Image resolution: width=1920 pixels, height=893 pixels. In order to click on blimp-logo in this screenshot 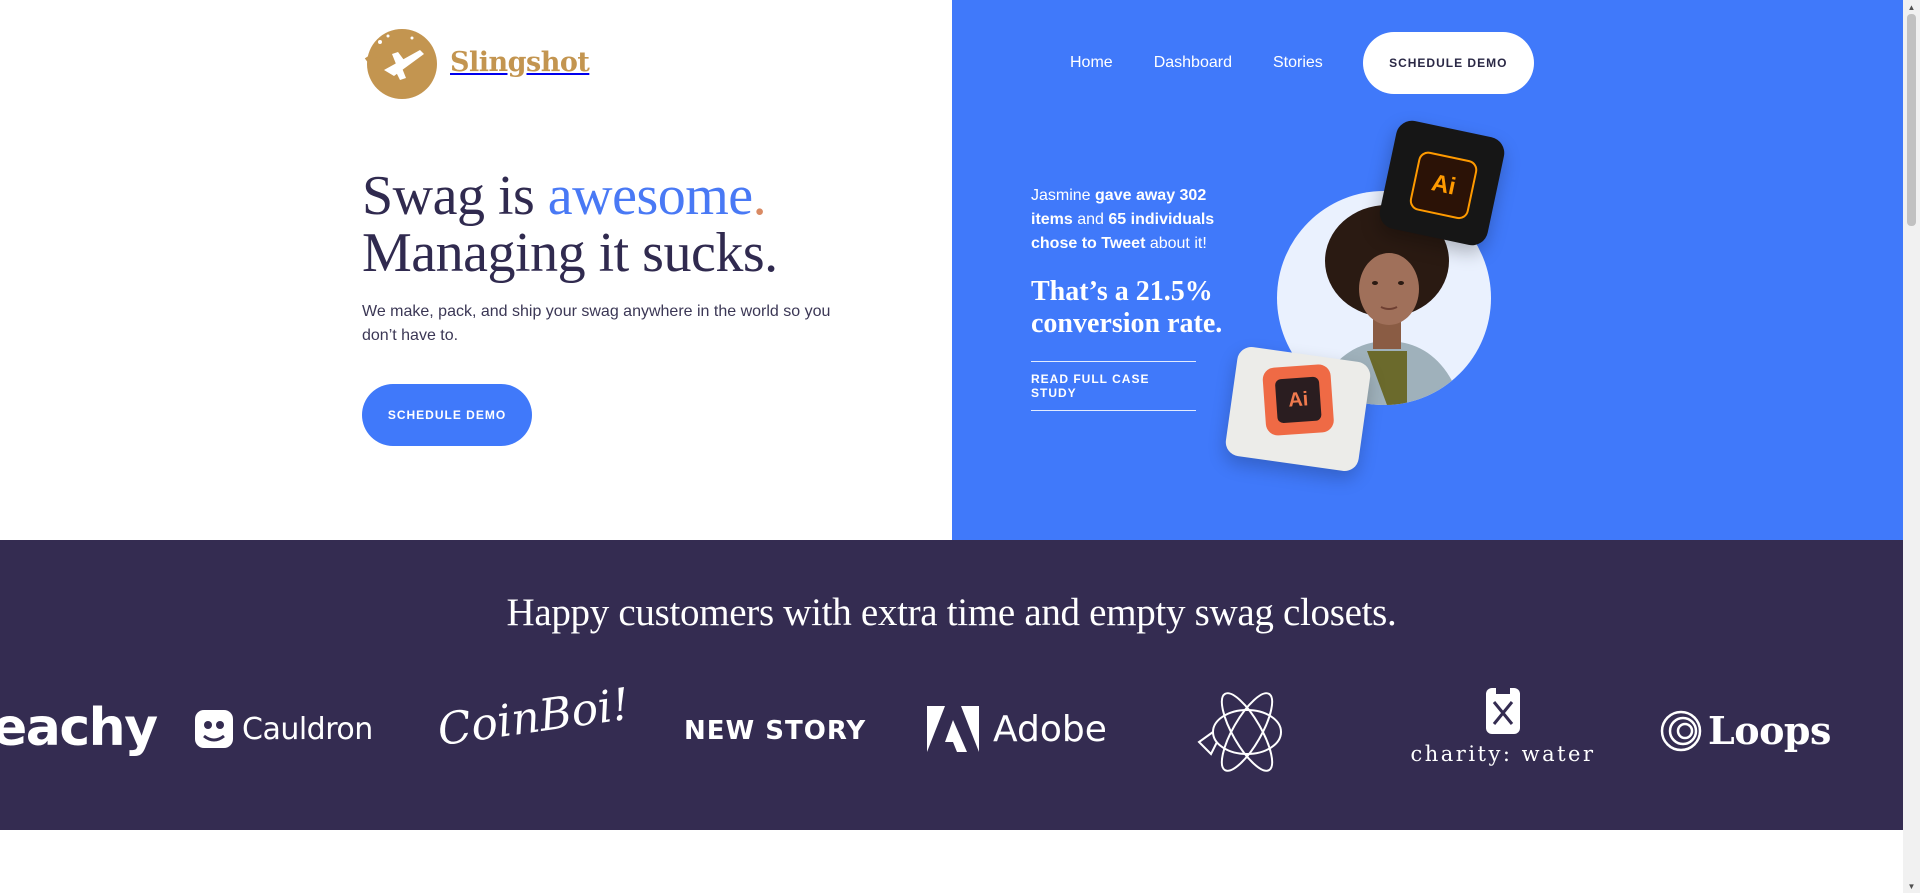, I will do `click(1243, 732)`.